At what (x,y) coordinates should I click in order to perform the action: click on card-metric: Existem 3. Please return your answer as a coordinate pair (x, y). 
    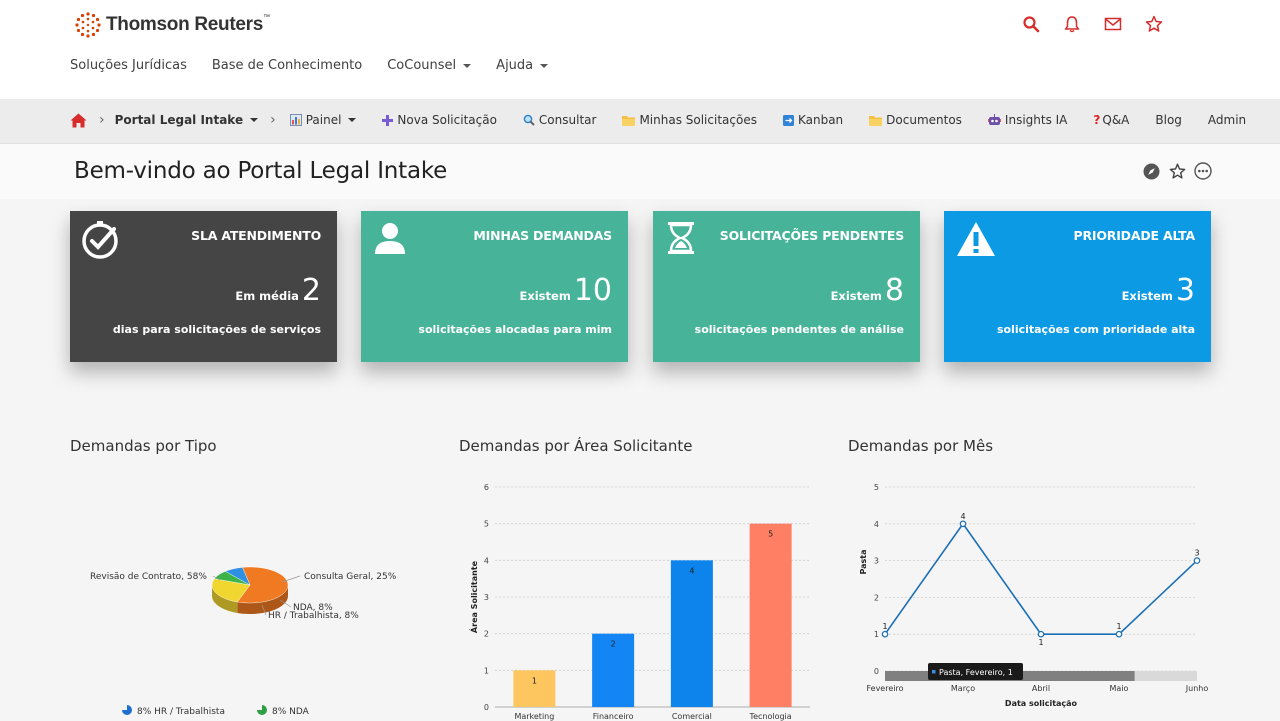
    Looking at the image, I should click on (1158, 290).